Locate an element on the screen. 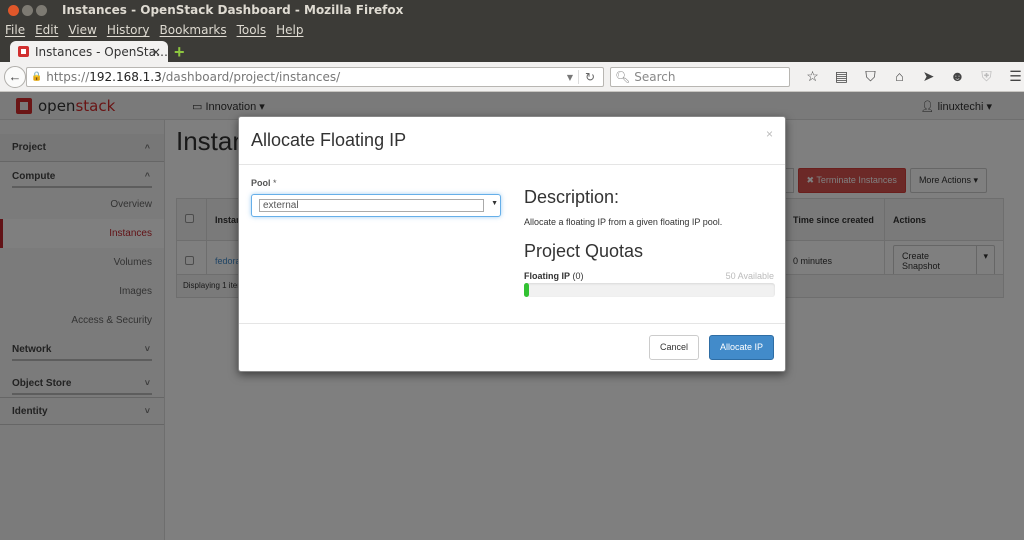  pool-label-text: Pool is located at coordinates (261, 183).